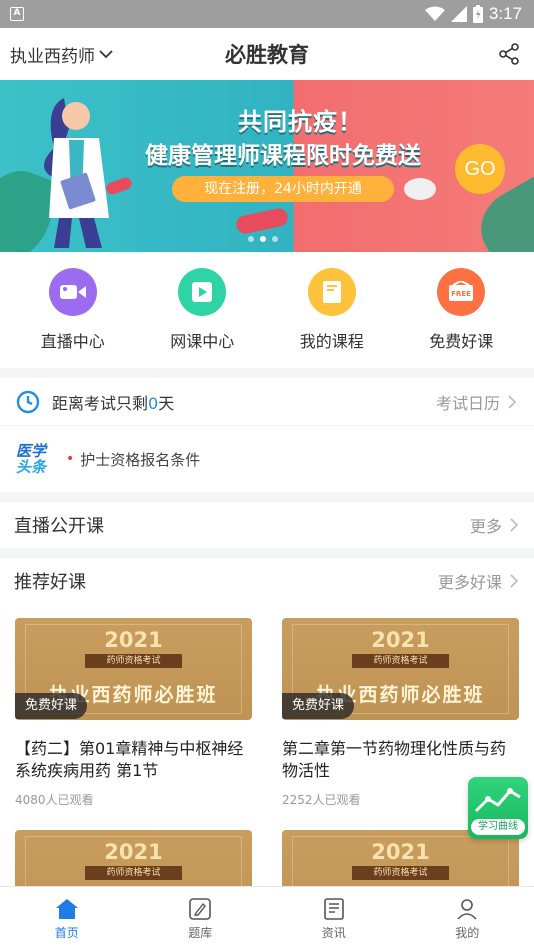 Image resolution: width=534 pixels, height=950 pixels. I want to click on book-icon, so click(331, 292).